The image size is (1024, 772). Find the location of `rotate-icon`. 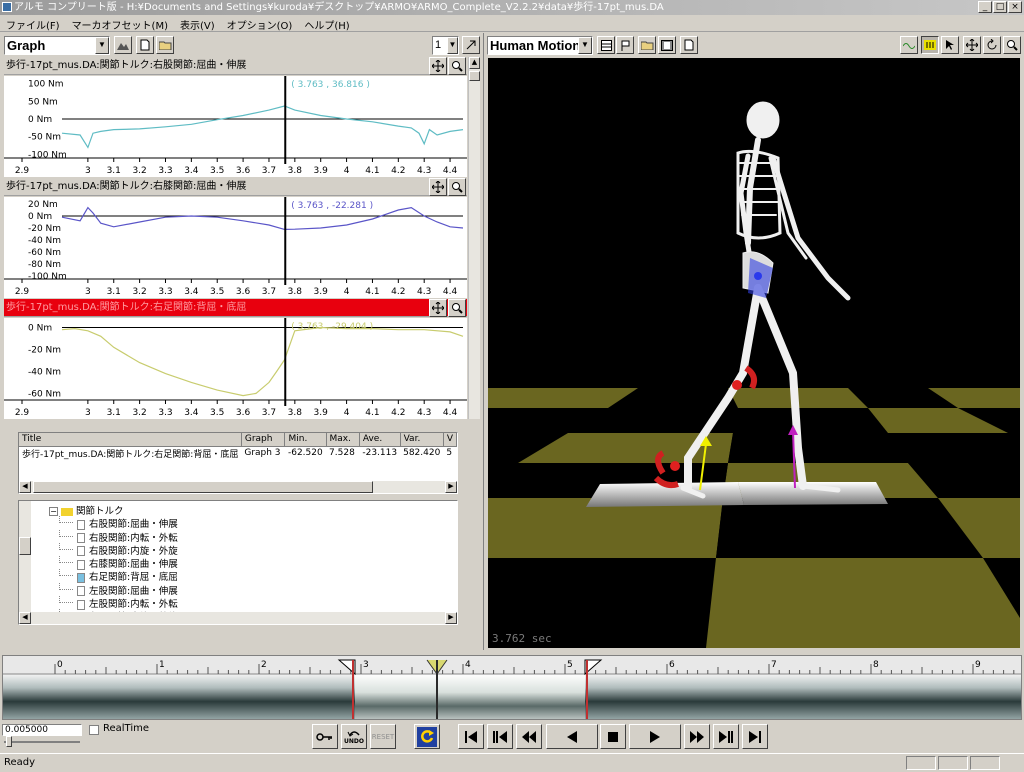

rotate-icon is located at coordinates (992, 45).